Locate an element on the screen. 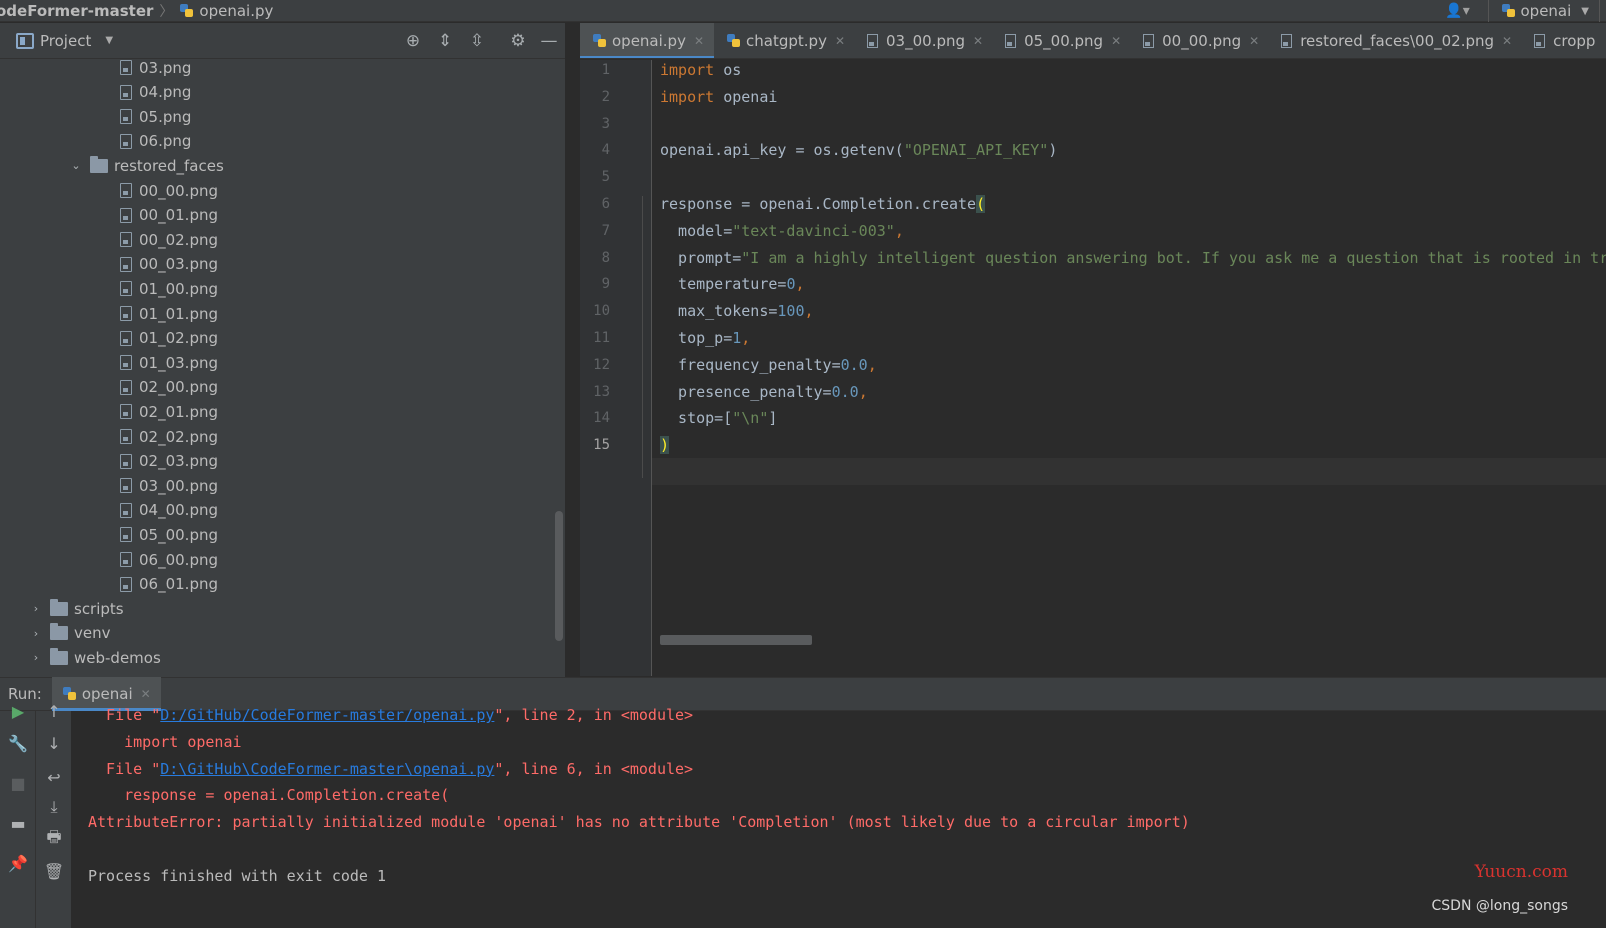 The height and width of the screenshot is (928, 1606). editor-tab: 05_00.png ✕ is located at coordinates (1062, 40).